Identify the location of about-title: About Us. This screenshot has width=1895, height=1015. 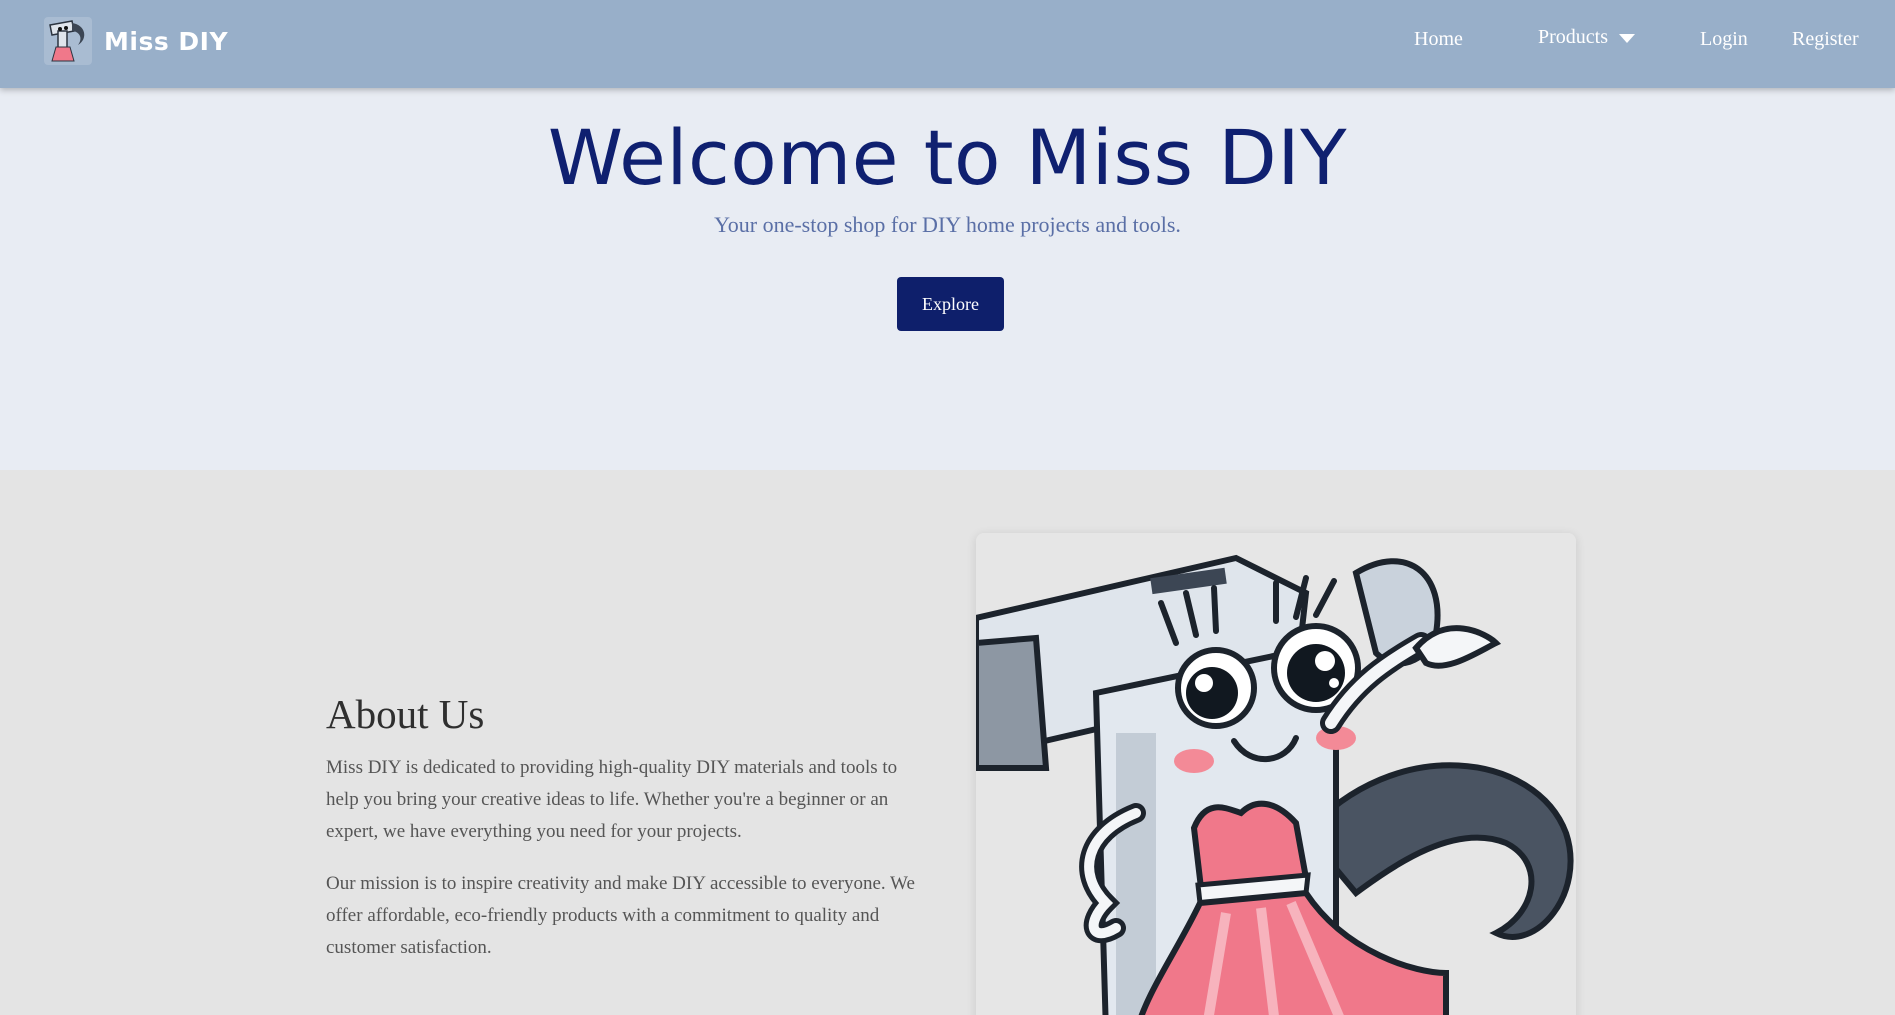
(405, 714).